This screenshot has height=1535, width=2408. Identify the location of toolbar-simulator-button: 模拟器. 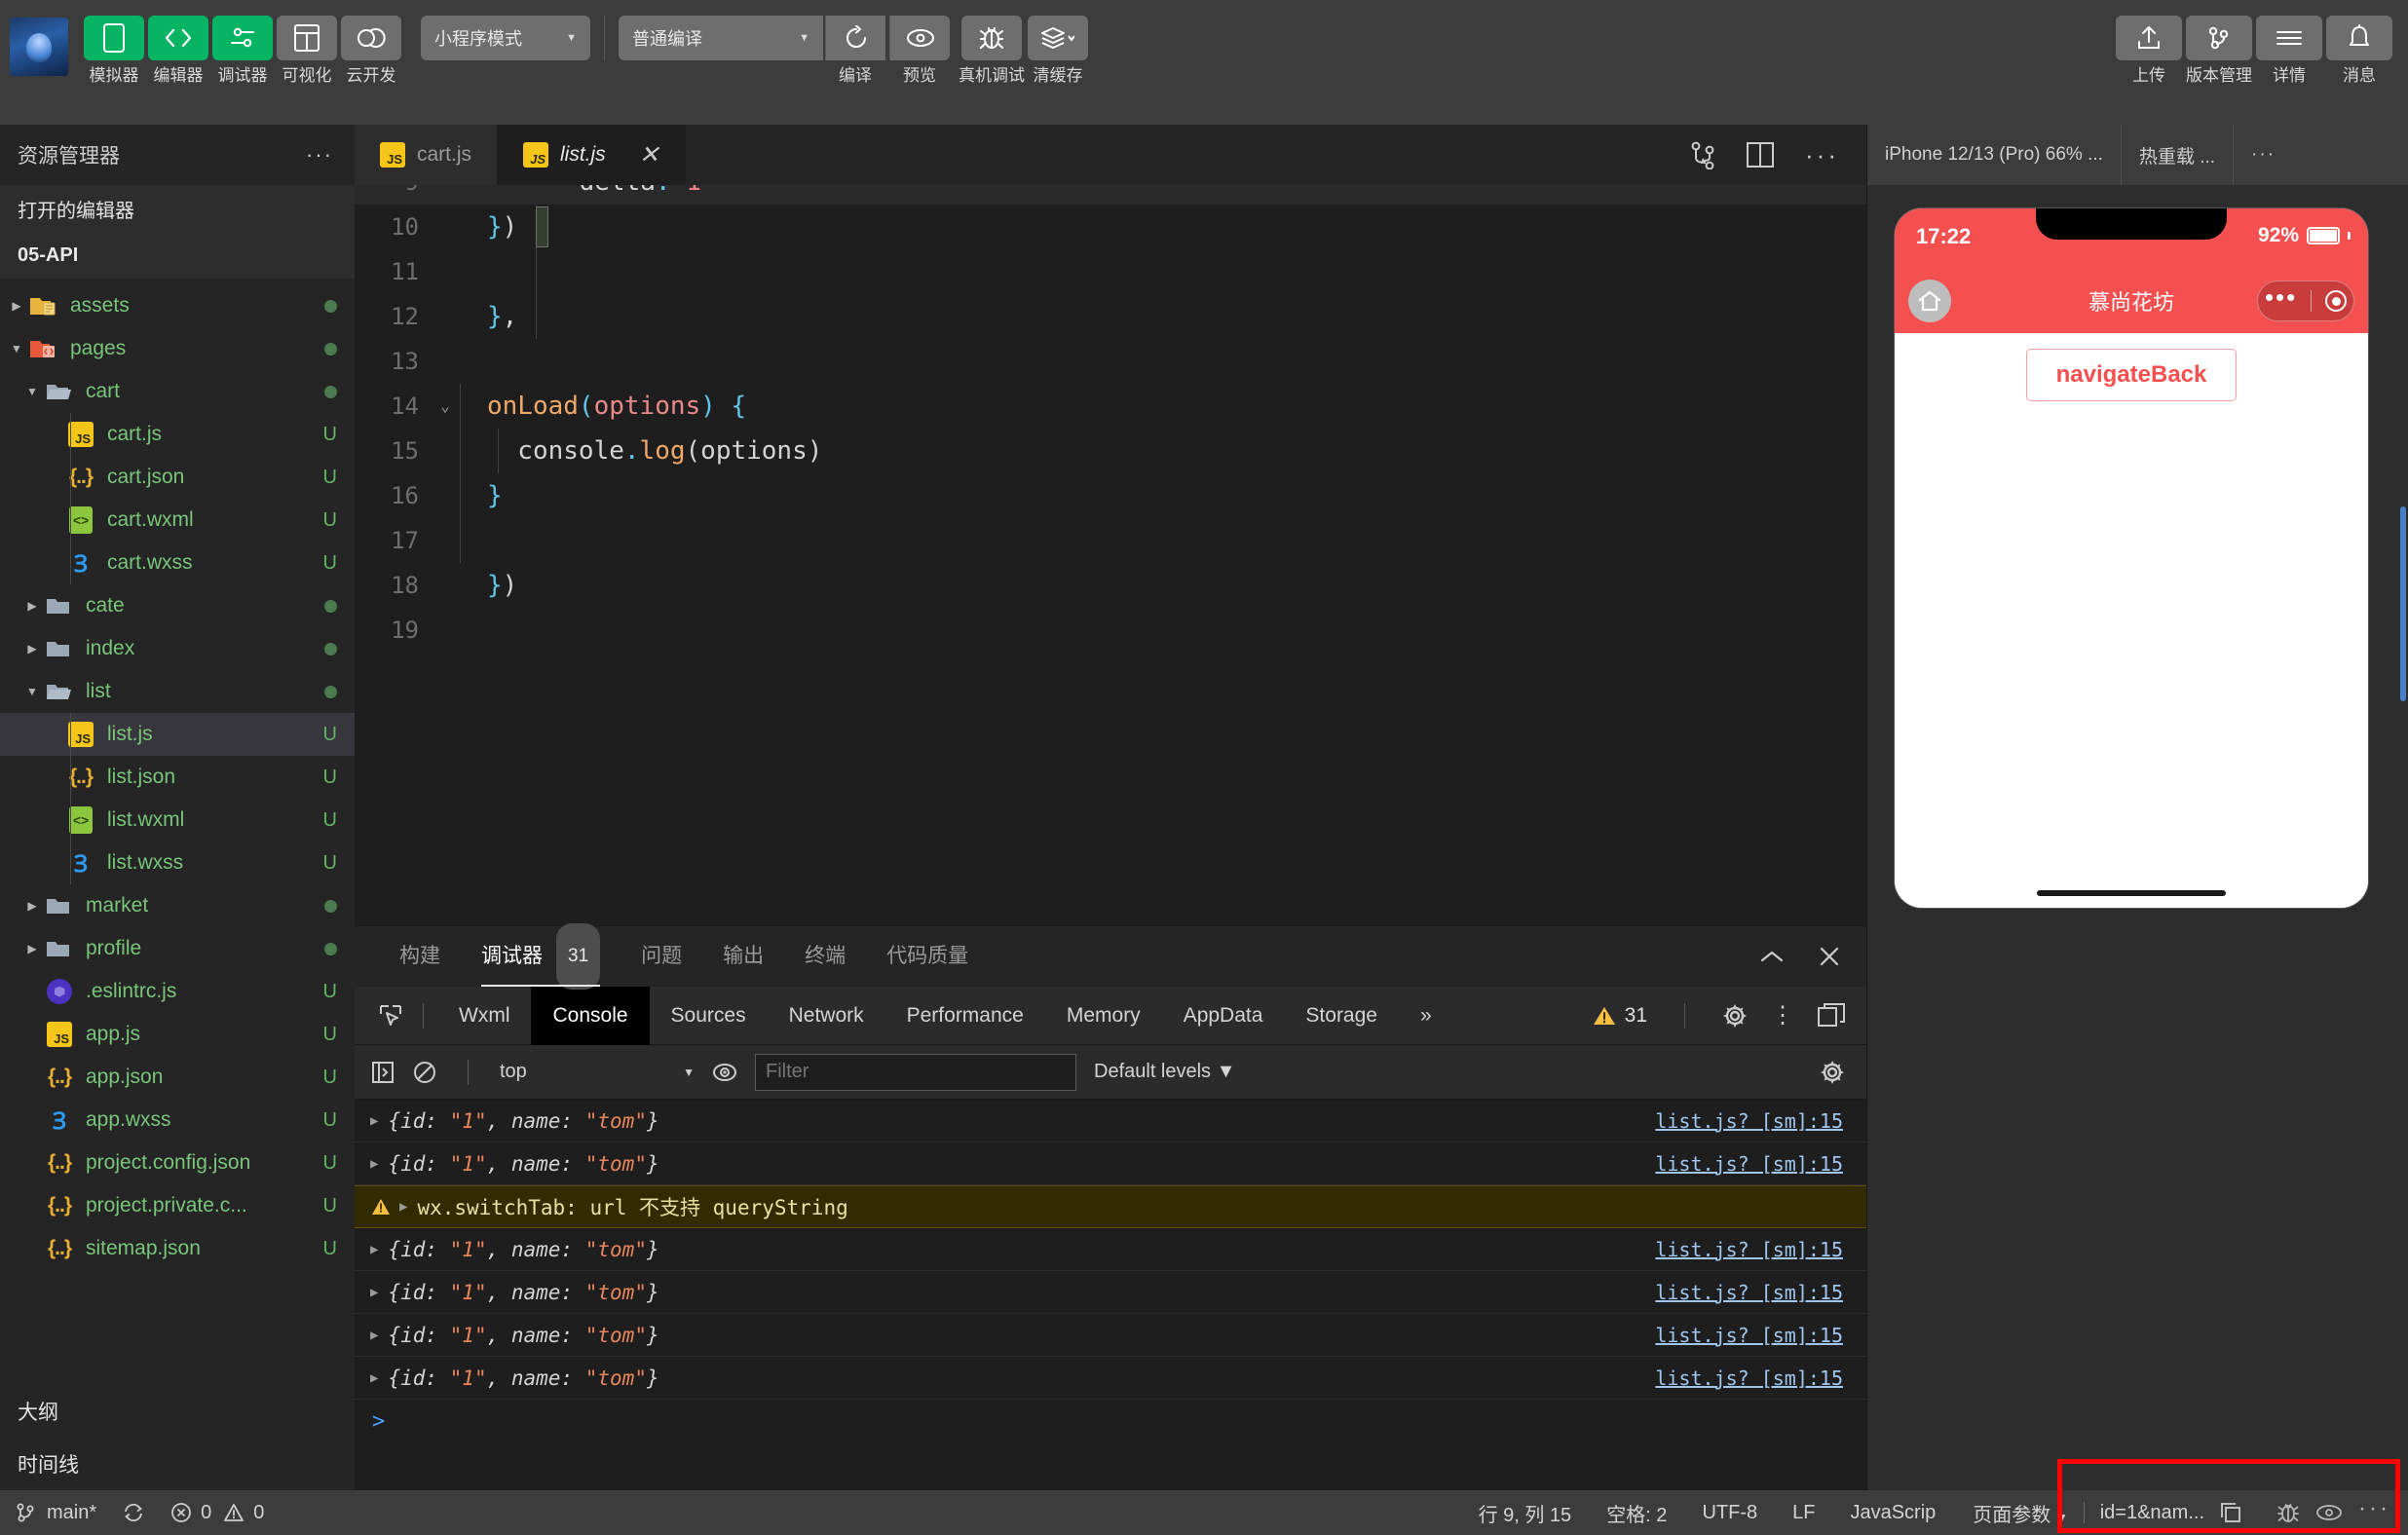
(114, 50).